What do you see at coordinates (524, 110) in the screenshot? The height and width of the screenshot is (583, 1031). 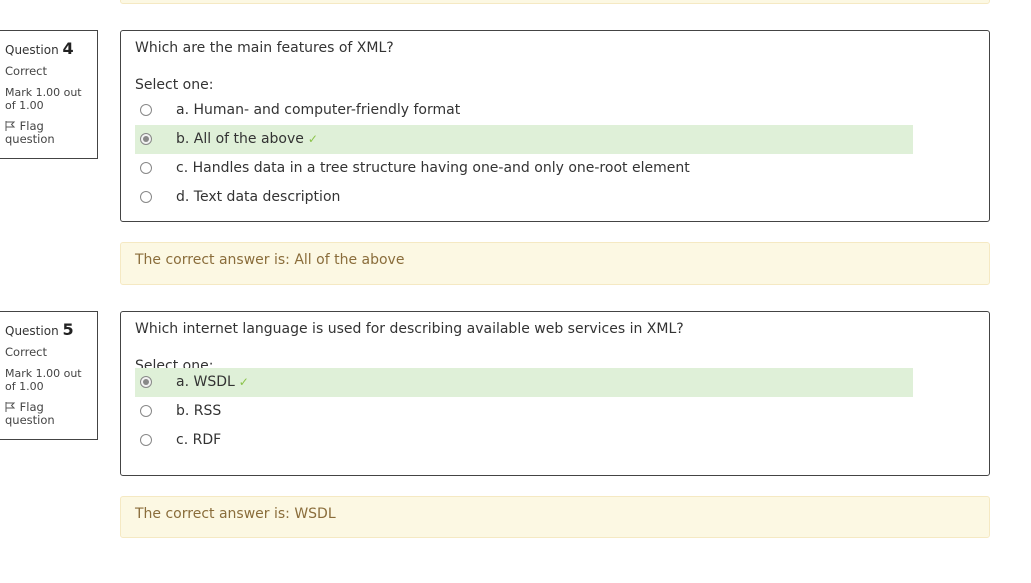 I see `answer-option: a. Human- and computer-friendly format` at bounding box center [524, 110].